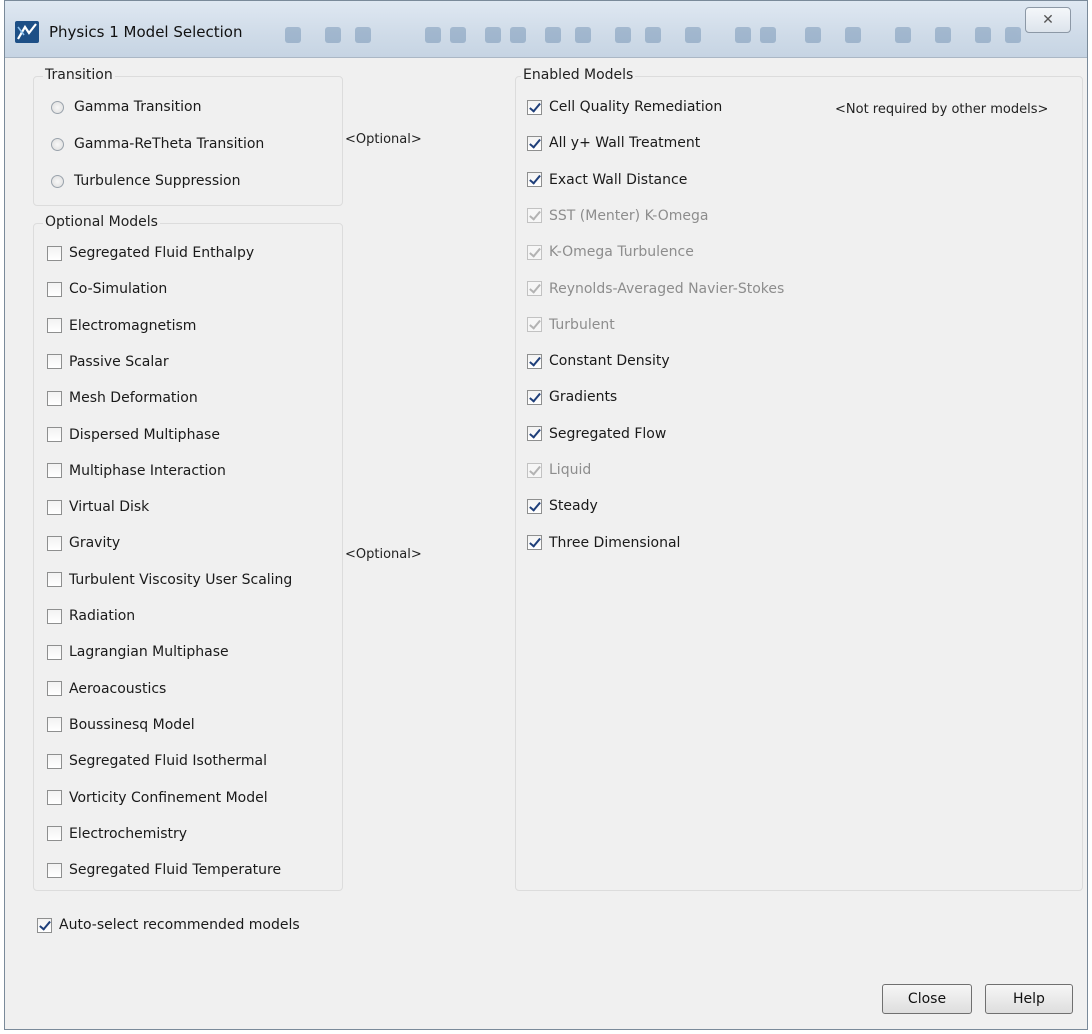  I want to click on enabled-models-group-title: Enabled Models, so click(578, 75).